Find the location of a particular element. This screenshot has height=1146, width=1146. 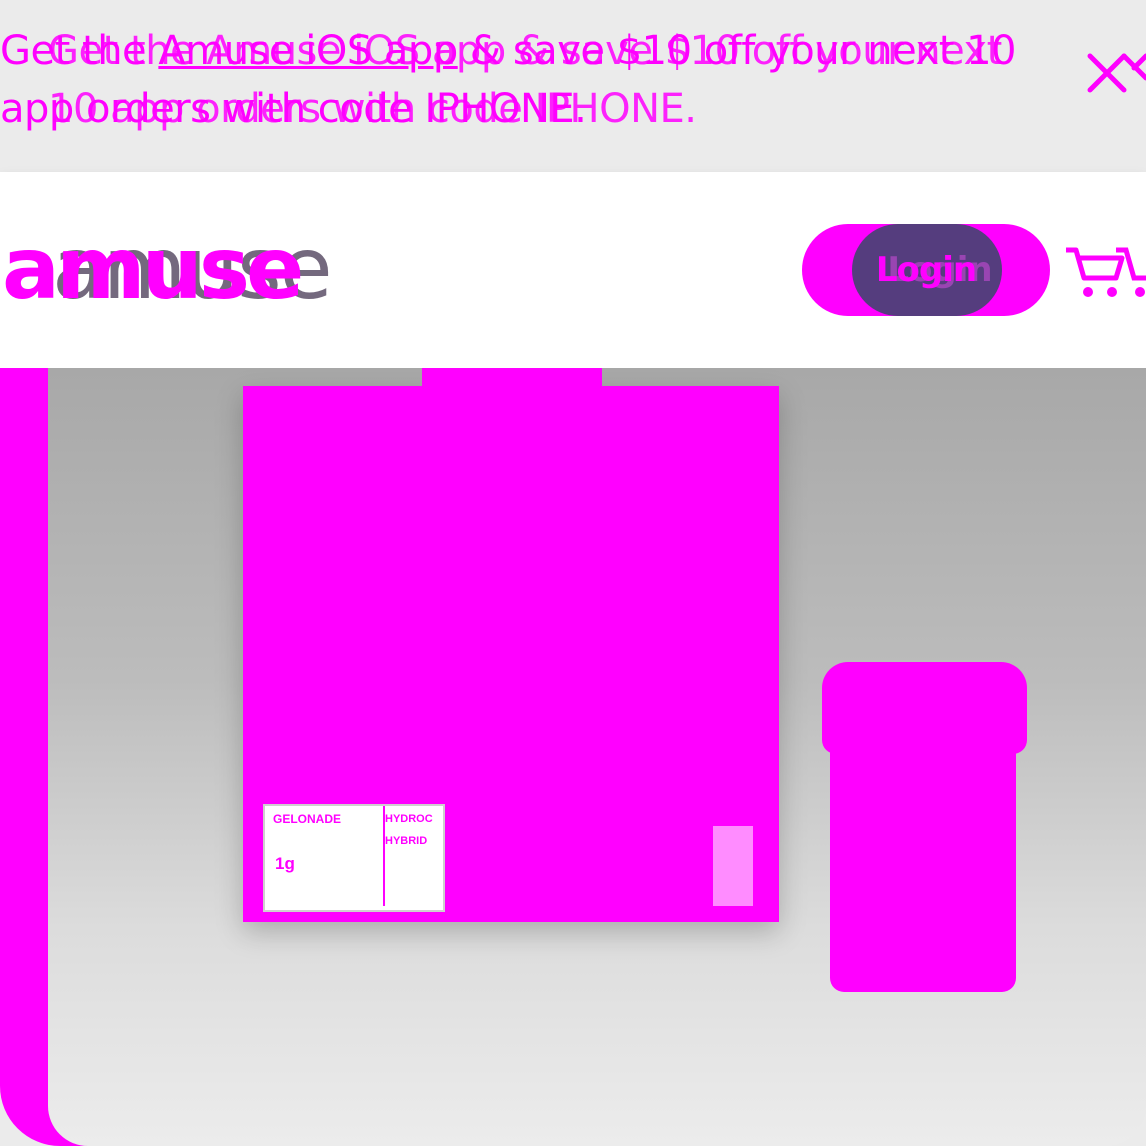

login-button: Login Login is located at coordinates (926, 270).